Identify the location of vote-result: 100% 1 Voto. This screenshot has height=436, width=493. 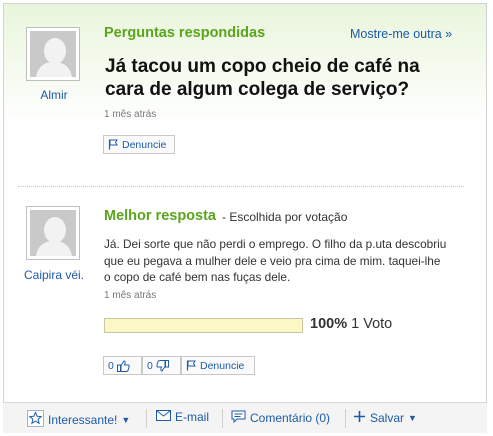
(351, 324).